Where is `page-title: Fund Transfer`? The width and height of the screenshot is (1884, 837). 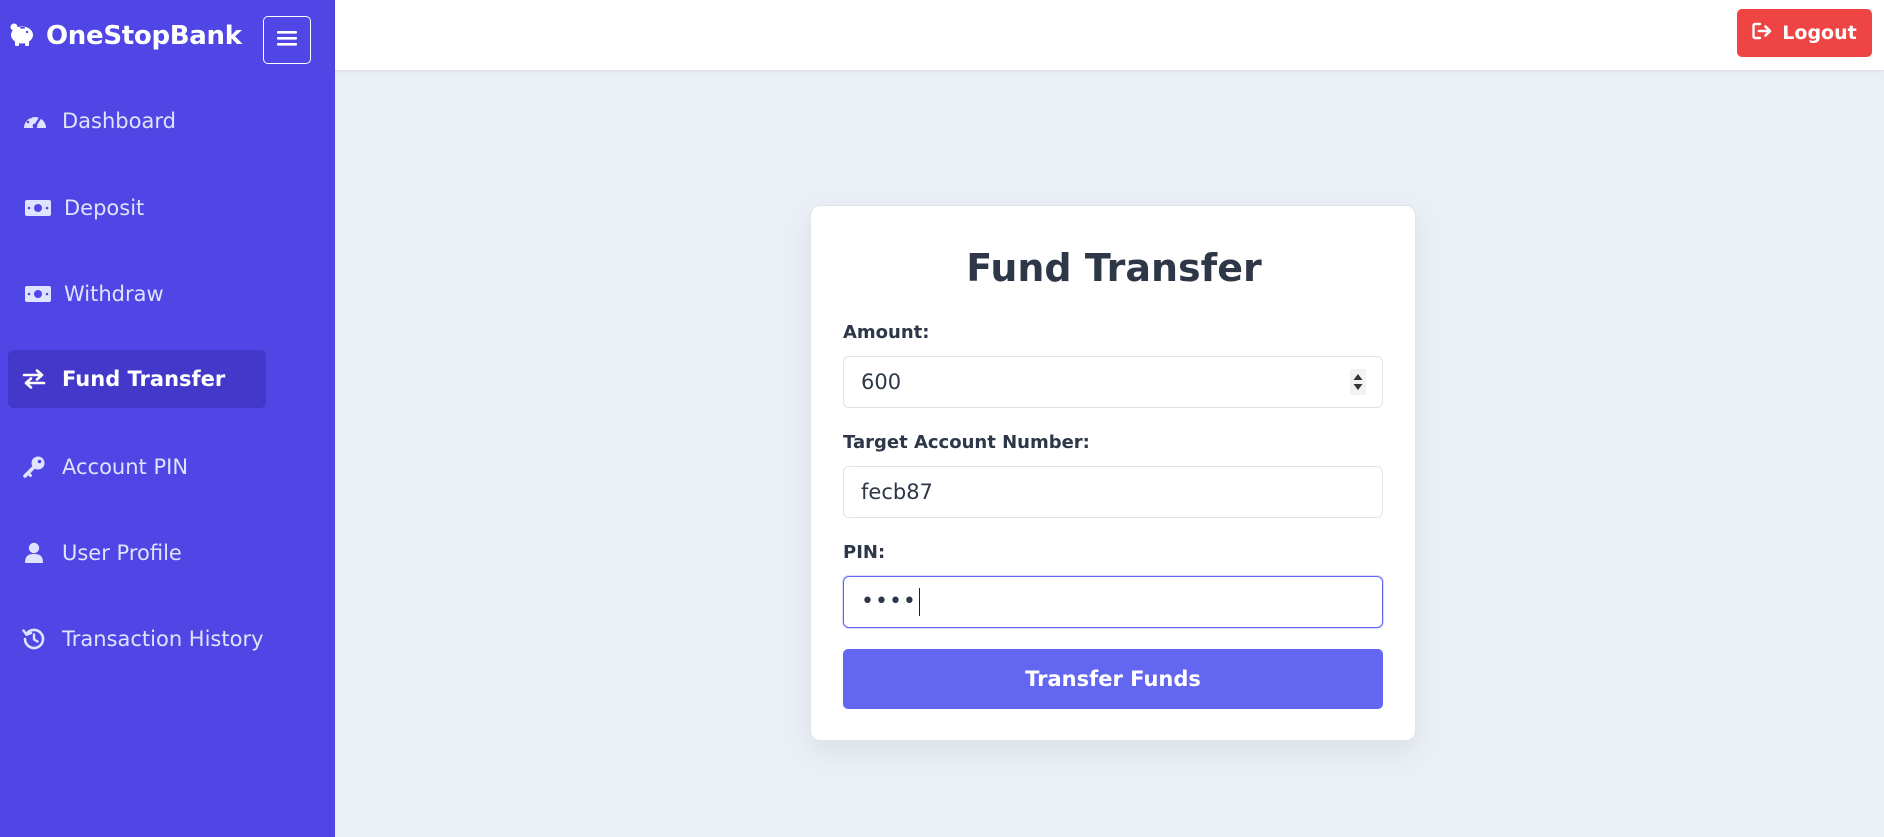 page-title: Fund Transfer is located at coordinates (1114, 268).